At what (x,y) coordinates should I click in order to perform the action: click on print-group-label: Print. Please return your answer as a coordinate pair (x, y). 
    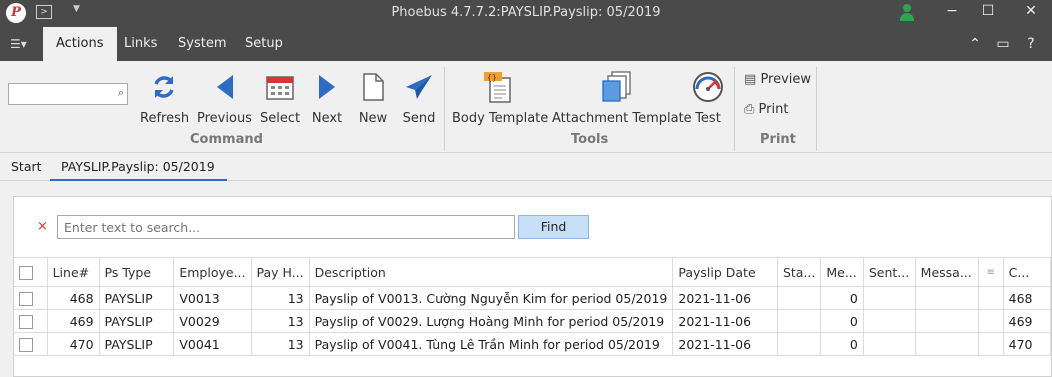
    Looking at the image, I should click on (778, 139).